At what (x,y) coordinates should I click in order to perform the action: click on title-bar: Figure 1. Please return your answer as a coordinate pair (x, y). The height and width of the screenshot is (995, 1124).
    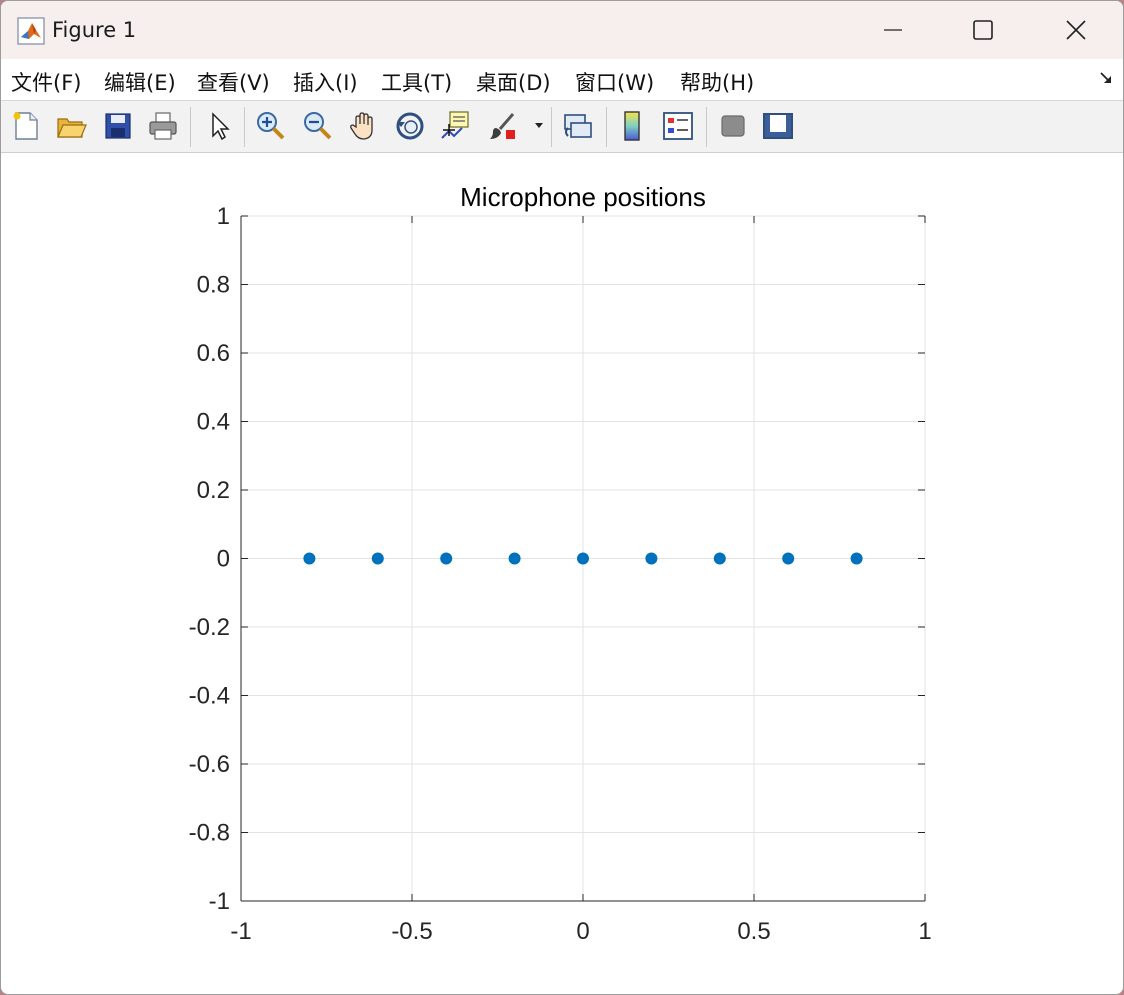
    Looking at the image, I should click on (562, 30).